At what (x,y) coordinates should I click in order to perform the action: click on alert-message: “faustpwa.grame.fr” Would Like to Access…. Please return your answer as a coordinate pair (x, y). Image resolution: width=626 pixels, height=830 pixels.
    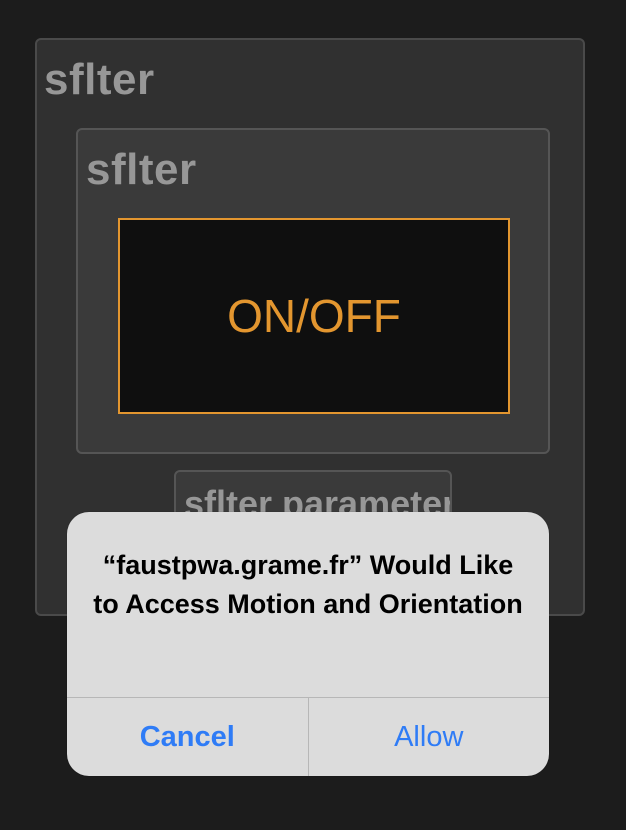
    Looking at the image, I should click on (308, 584).